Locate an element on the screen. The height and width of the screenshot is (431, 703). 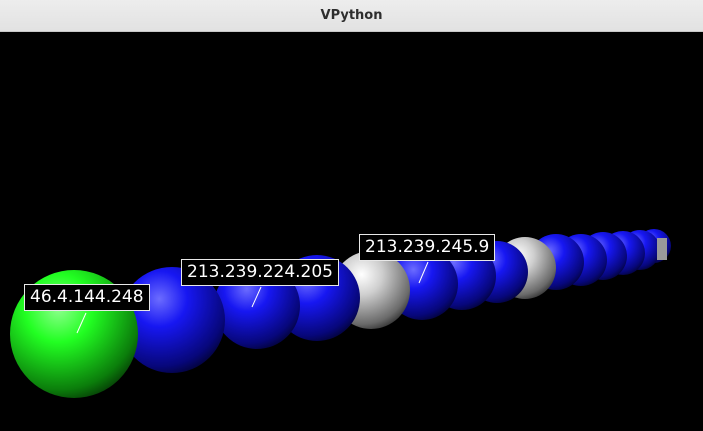
node-label: 213.239.245.9 is located at coordinates (427, 247).